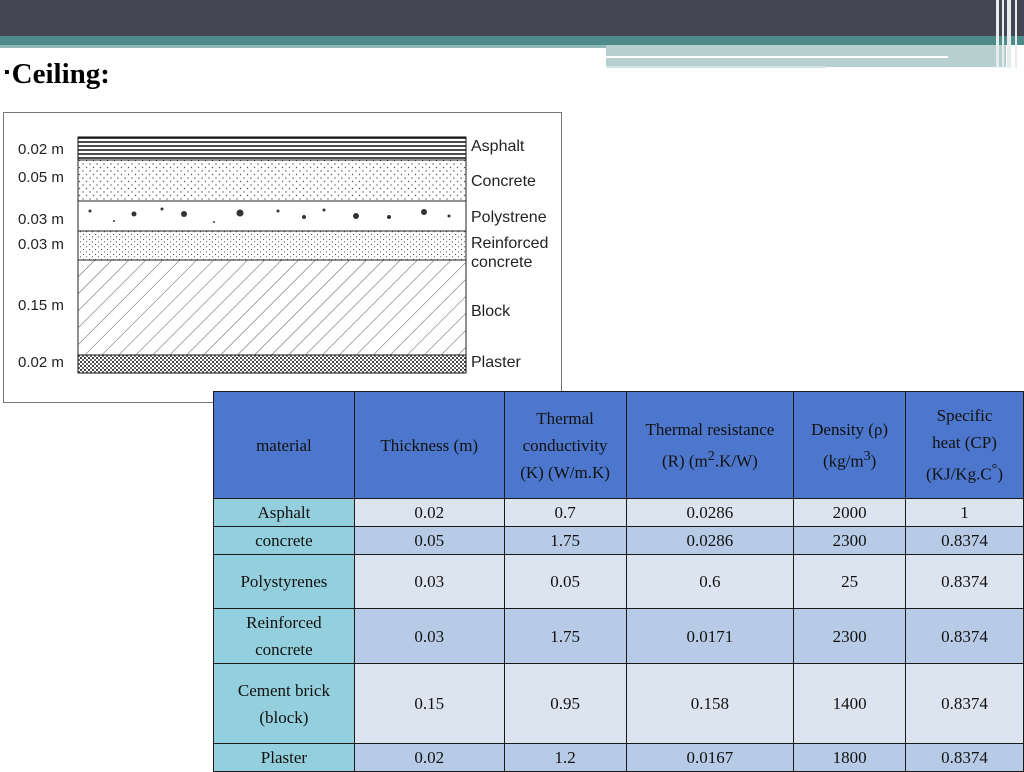 The image size is (1024, 772). I want to click on header-material: material, so click(284, 445).